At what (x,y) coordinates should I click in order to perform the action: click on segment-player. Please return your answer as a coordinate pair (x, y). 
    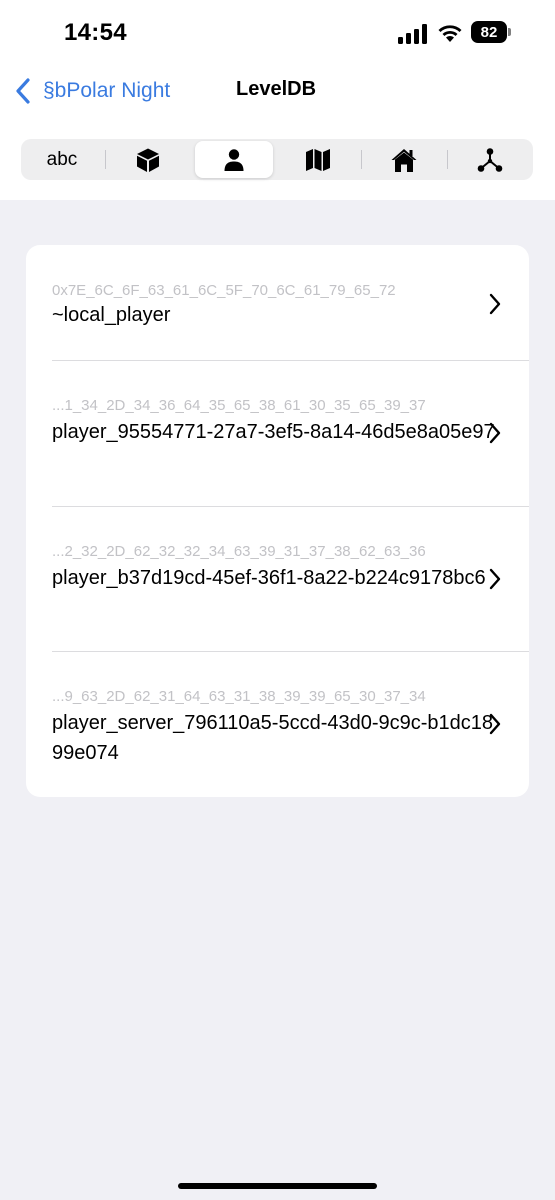
    Looking at the image, I should click on (234, 159).